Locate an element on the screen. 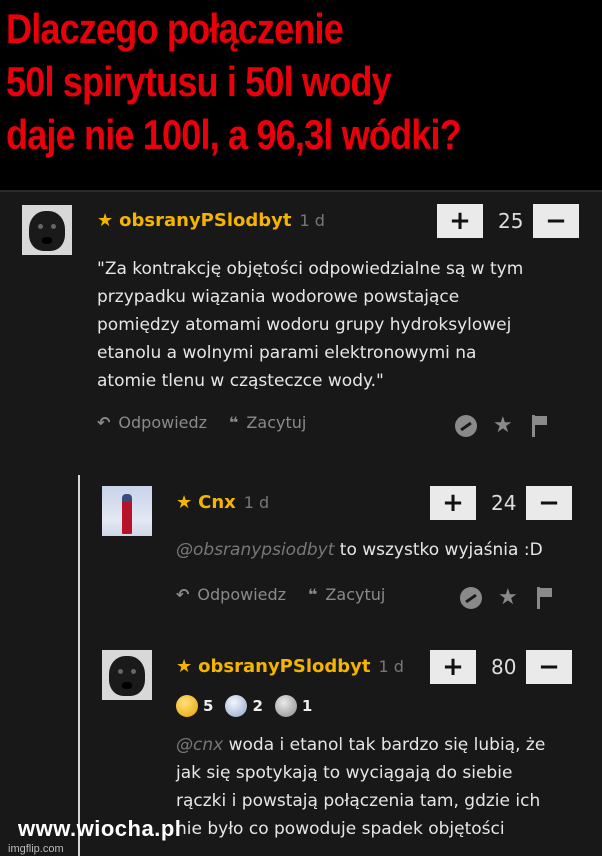 The image size is (602, 856). site-watermark: www.wiocha.pl is located at coordinates (100, 828).